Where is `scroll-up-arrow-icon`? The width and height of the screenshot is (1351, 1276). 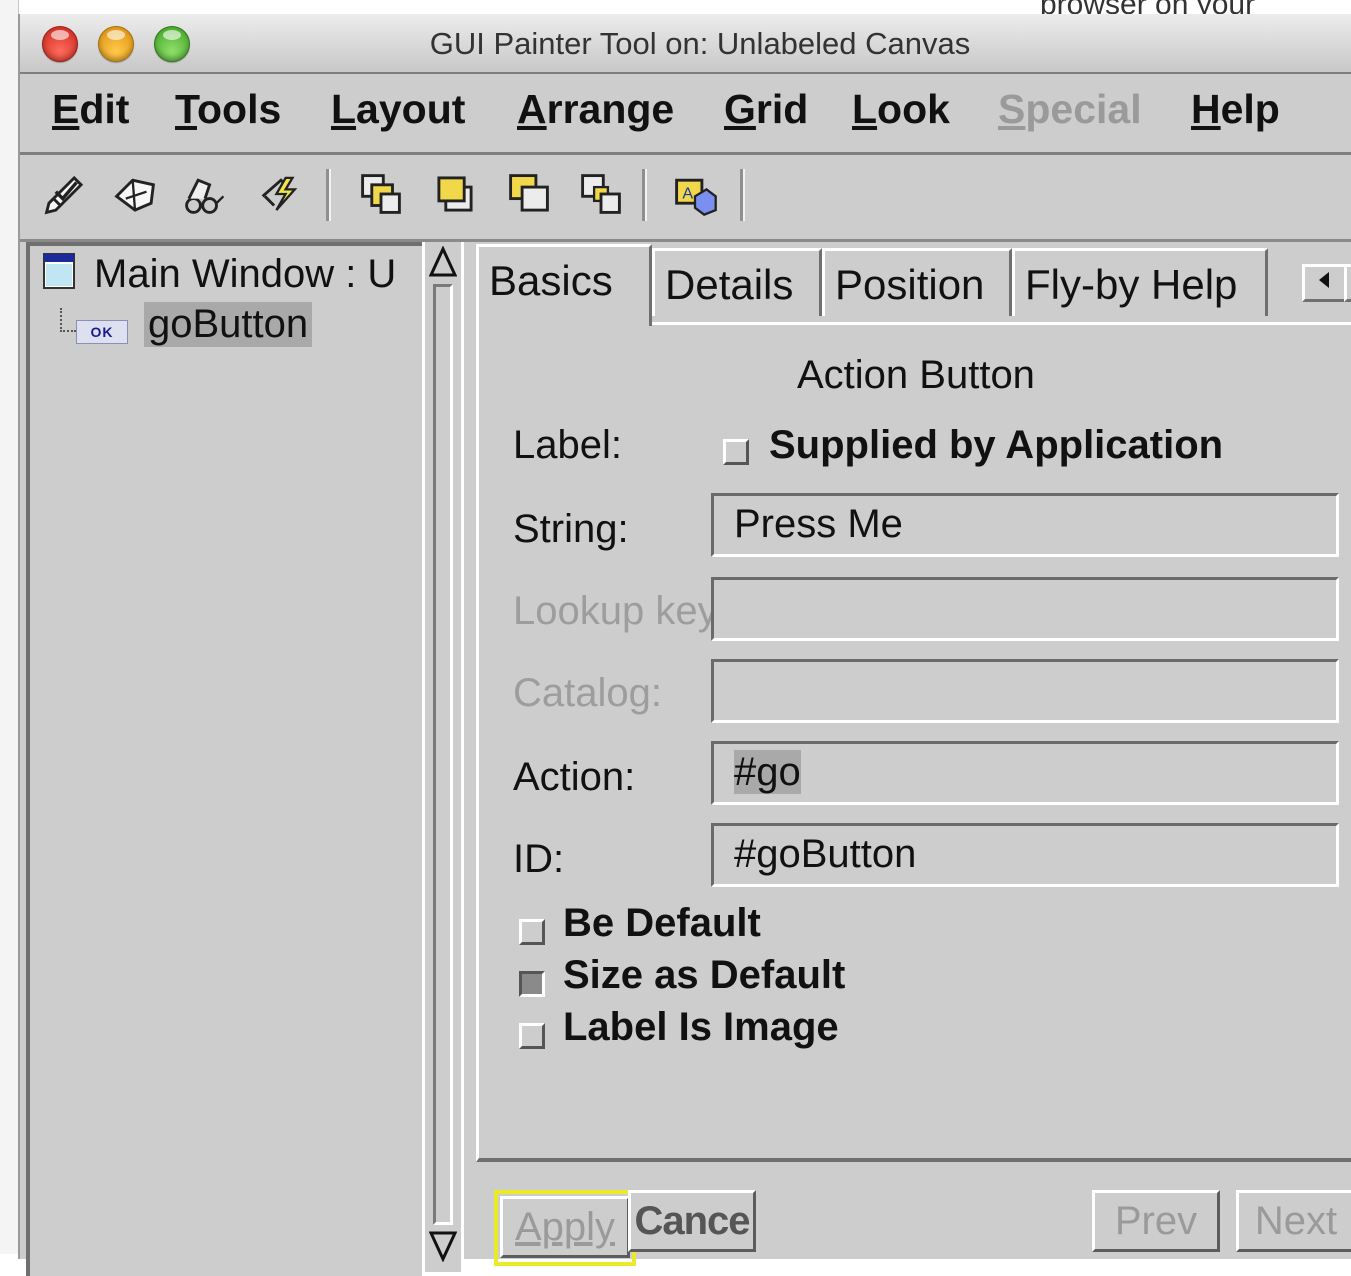
scroll-up-arrow-icon is located at coordinates (443, 261).